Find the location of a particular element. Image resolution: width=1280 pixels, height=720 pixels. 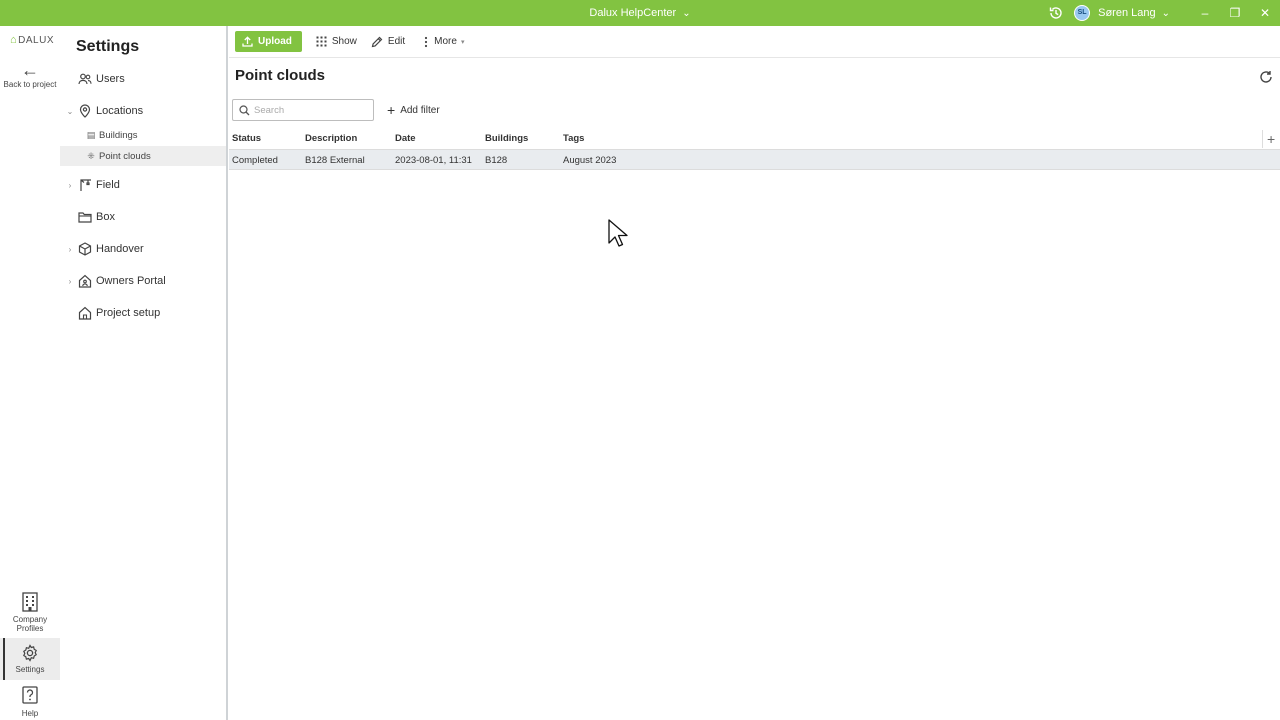

sidebar-subitem-point-clouds: ⁜ Point clouds is located at coordinates (143, 156).